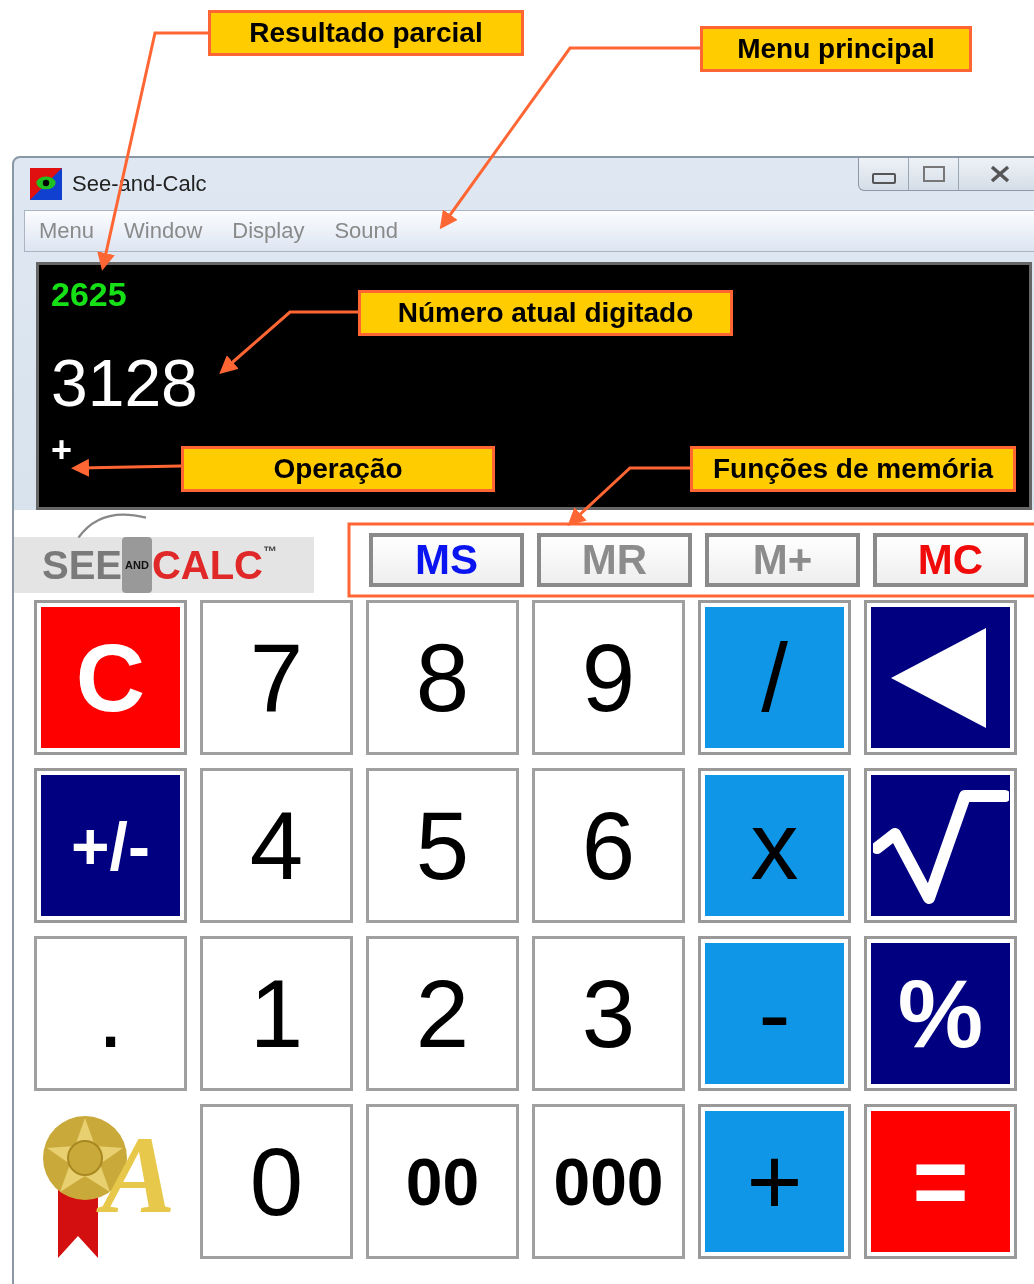 The image size is (1034, 1284). What do you see at coordinates (774, 677) in the screenshot?
I see `calculator-key: /` at bounding box center [774, 677].